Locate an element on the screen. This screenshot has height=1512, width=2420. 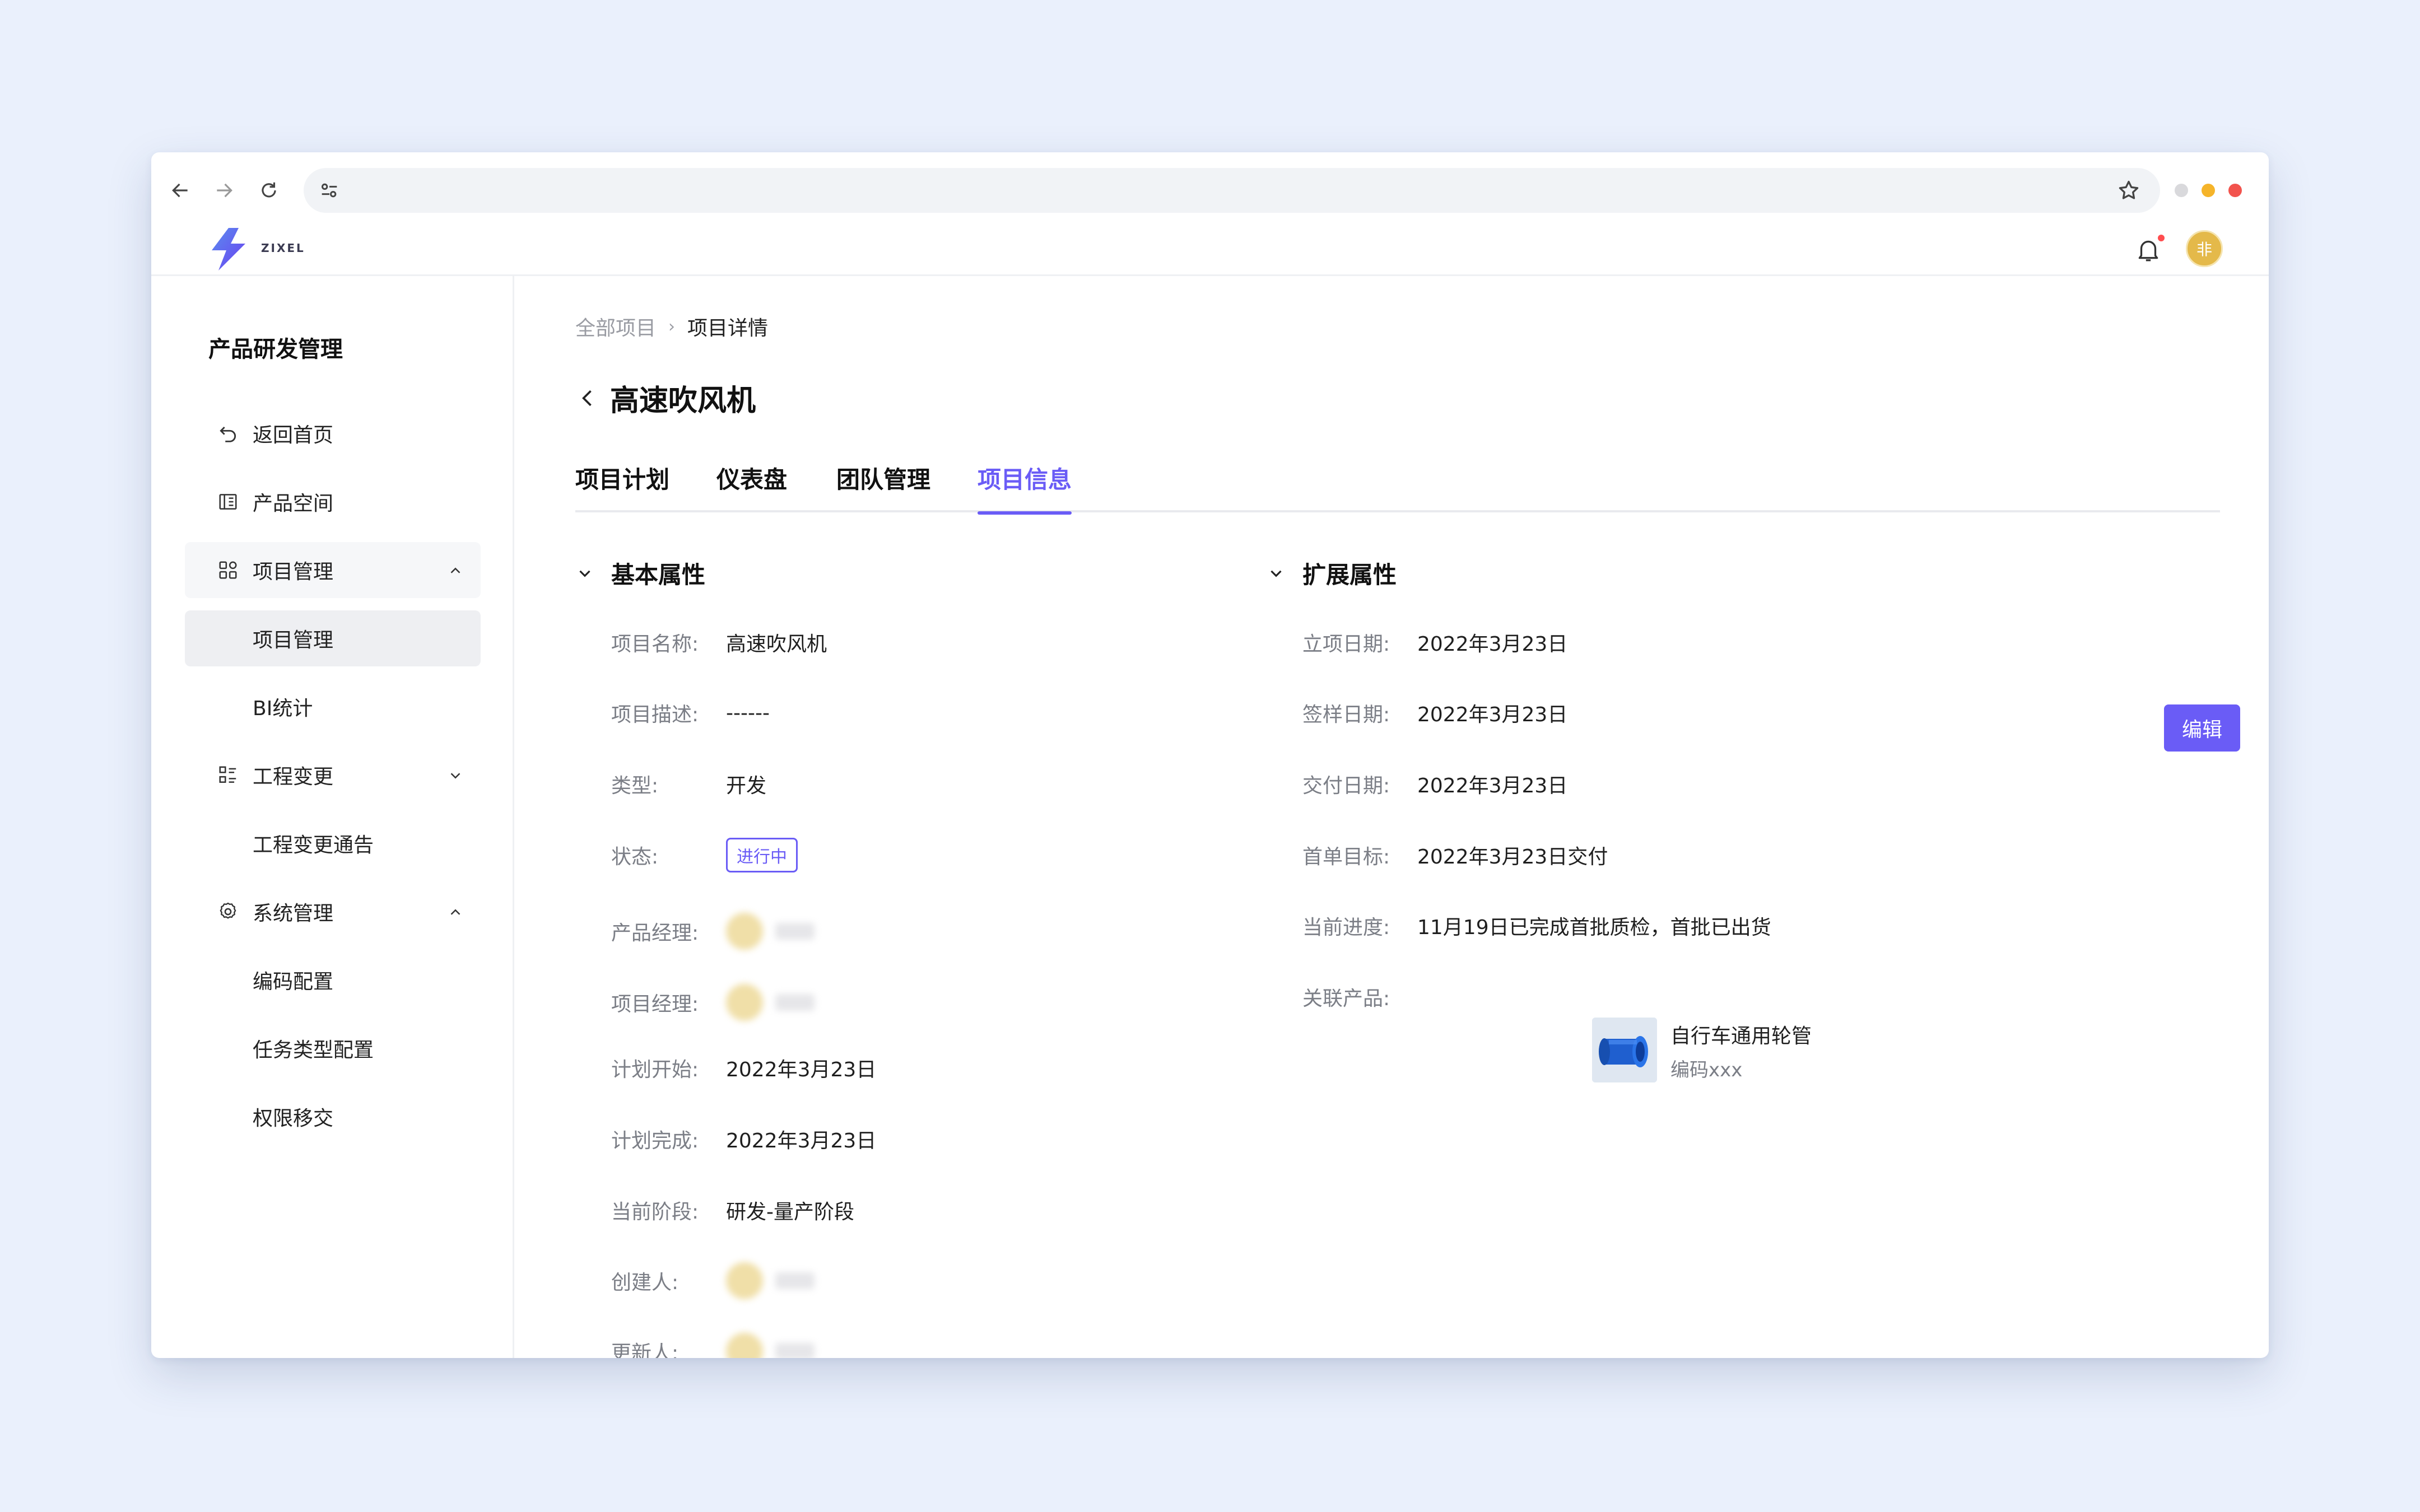
sidebar-item-bi-stats: BI统计 is located at coordinates (333, 707).